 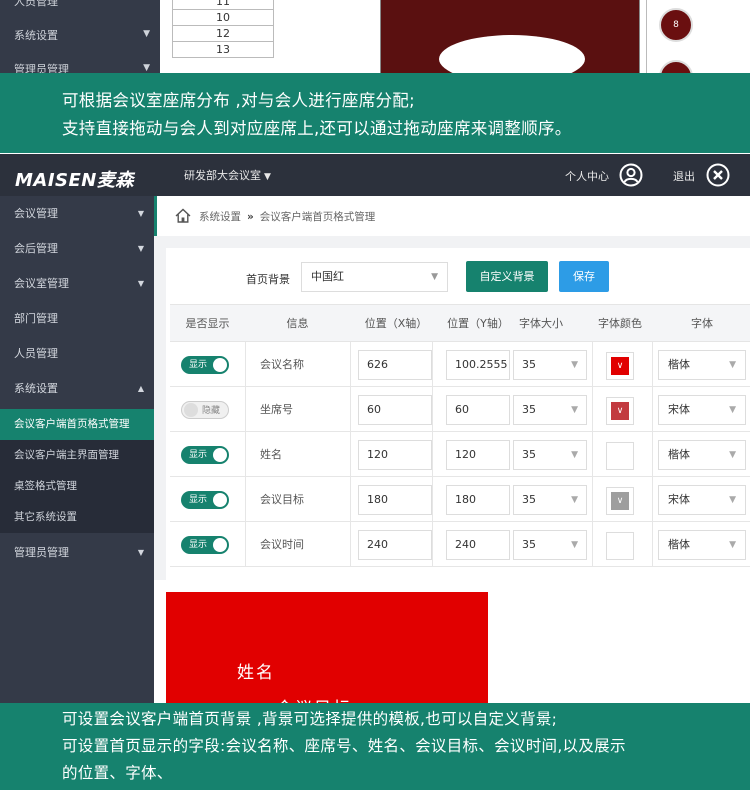 I want to click on caption-line: 支持直接拖动与会人到对应座席上,还可以通过拖动座席来调整顺序。, so click(x=317, y=128).